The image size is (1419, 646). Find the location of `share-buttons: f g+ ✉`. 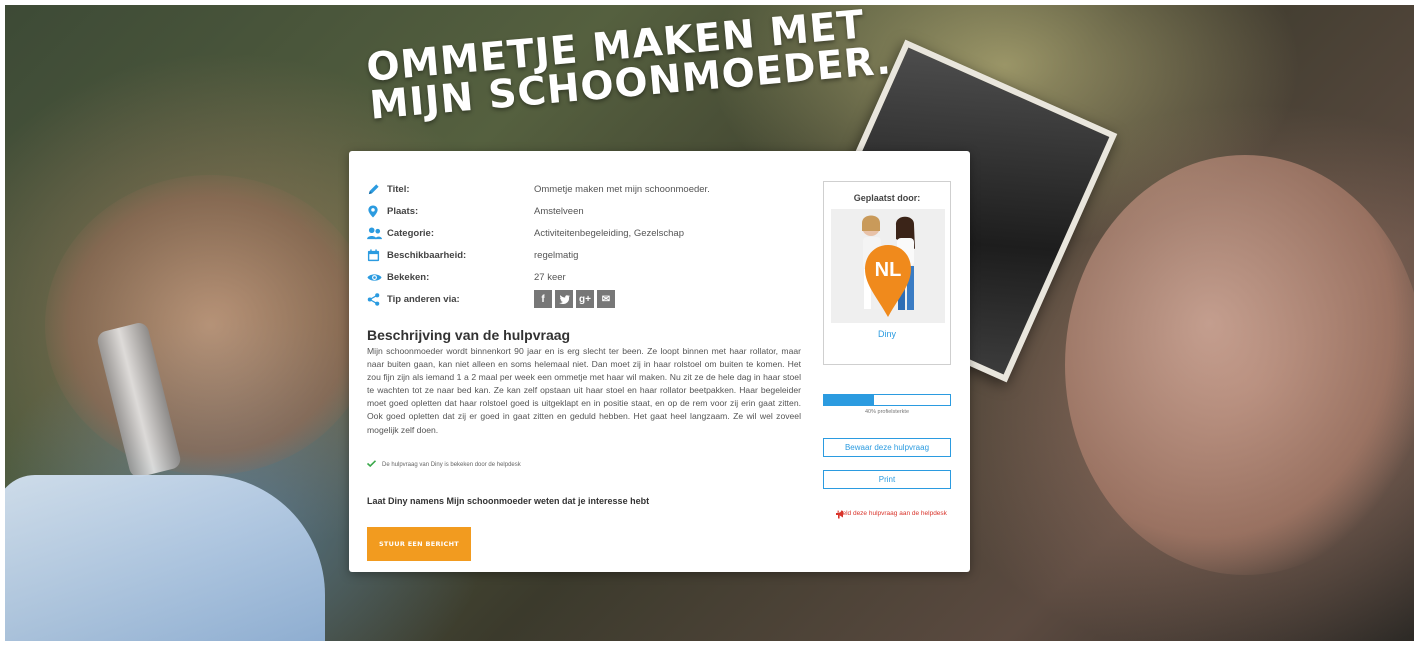

share-buttons: f g+ ✉ is located at coordinates (574, 299).